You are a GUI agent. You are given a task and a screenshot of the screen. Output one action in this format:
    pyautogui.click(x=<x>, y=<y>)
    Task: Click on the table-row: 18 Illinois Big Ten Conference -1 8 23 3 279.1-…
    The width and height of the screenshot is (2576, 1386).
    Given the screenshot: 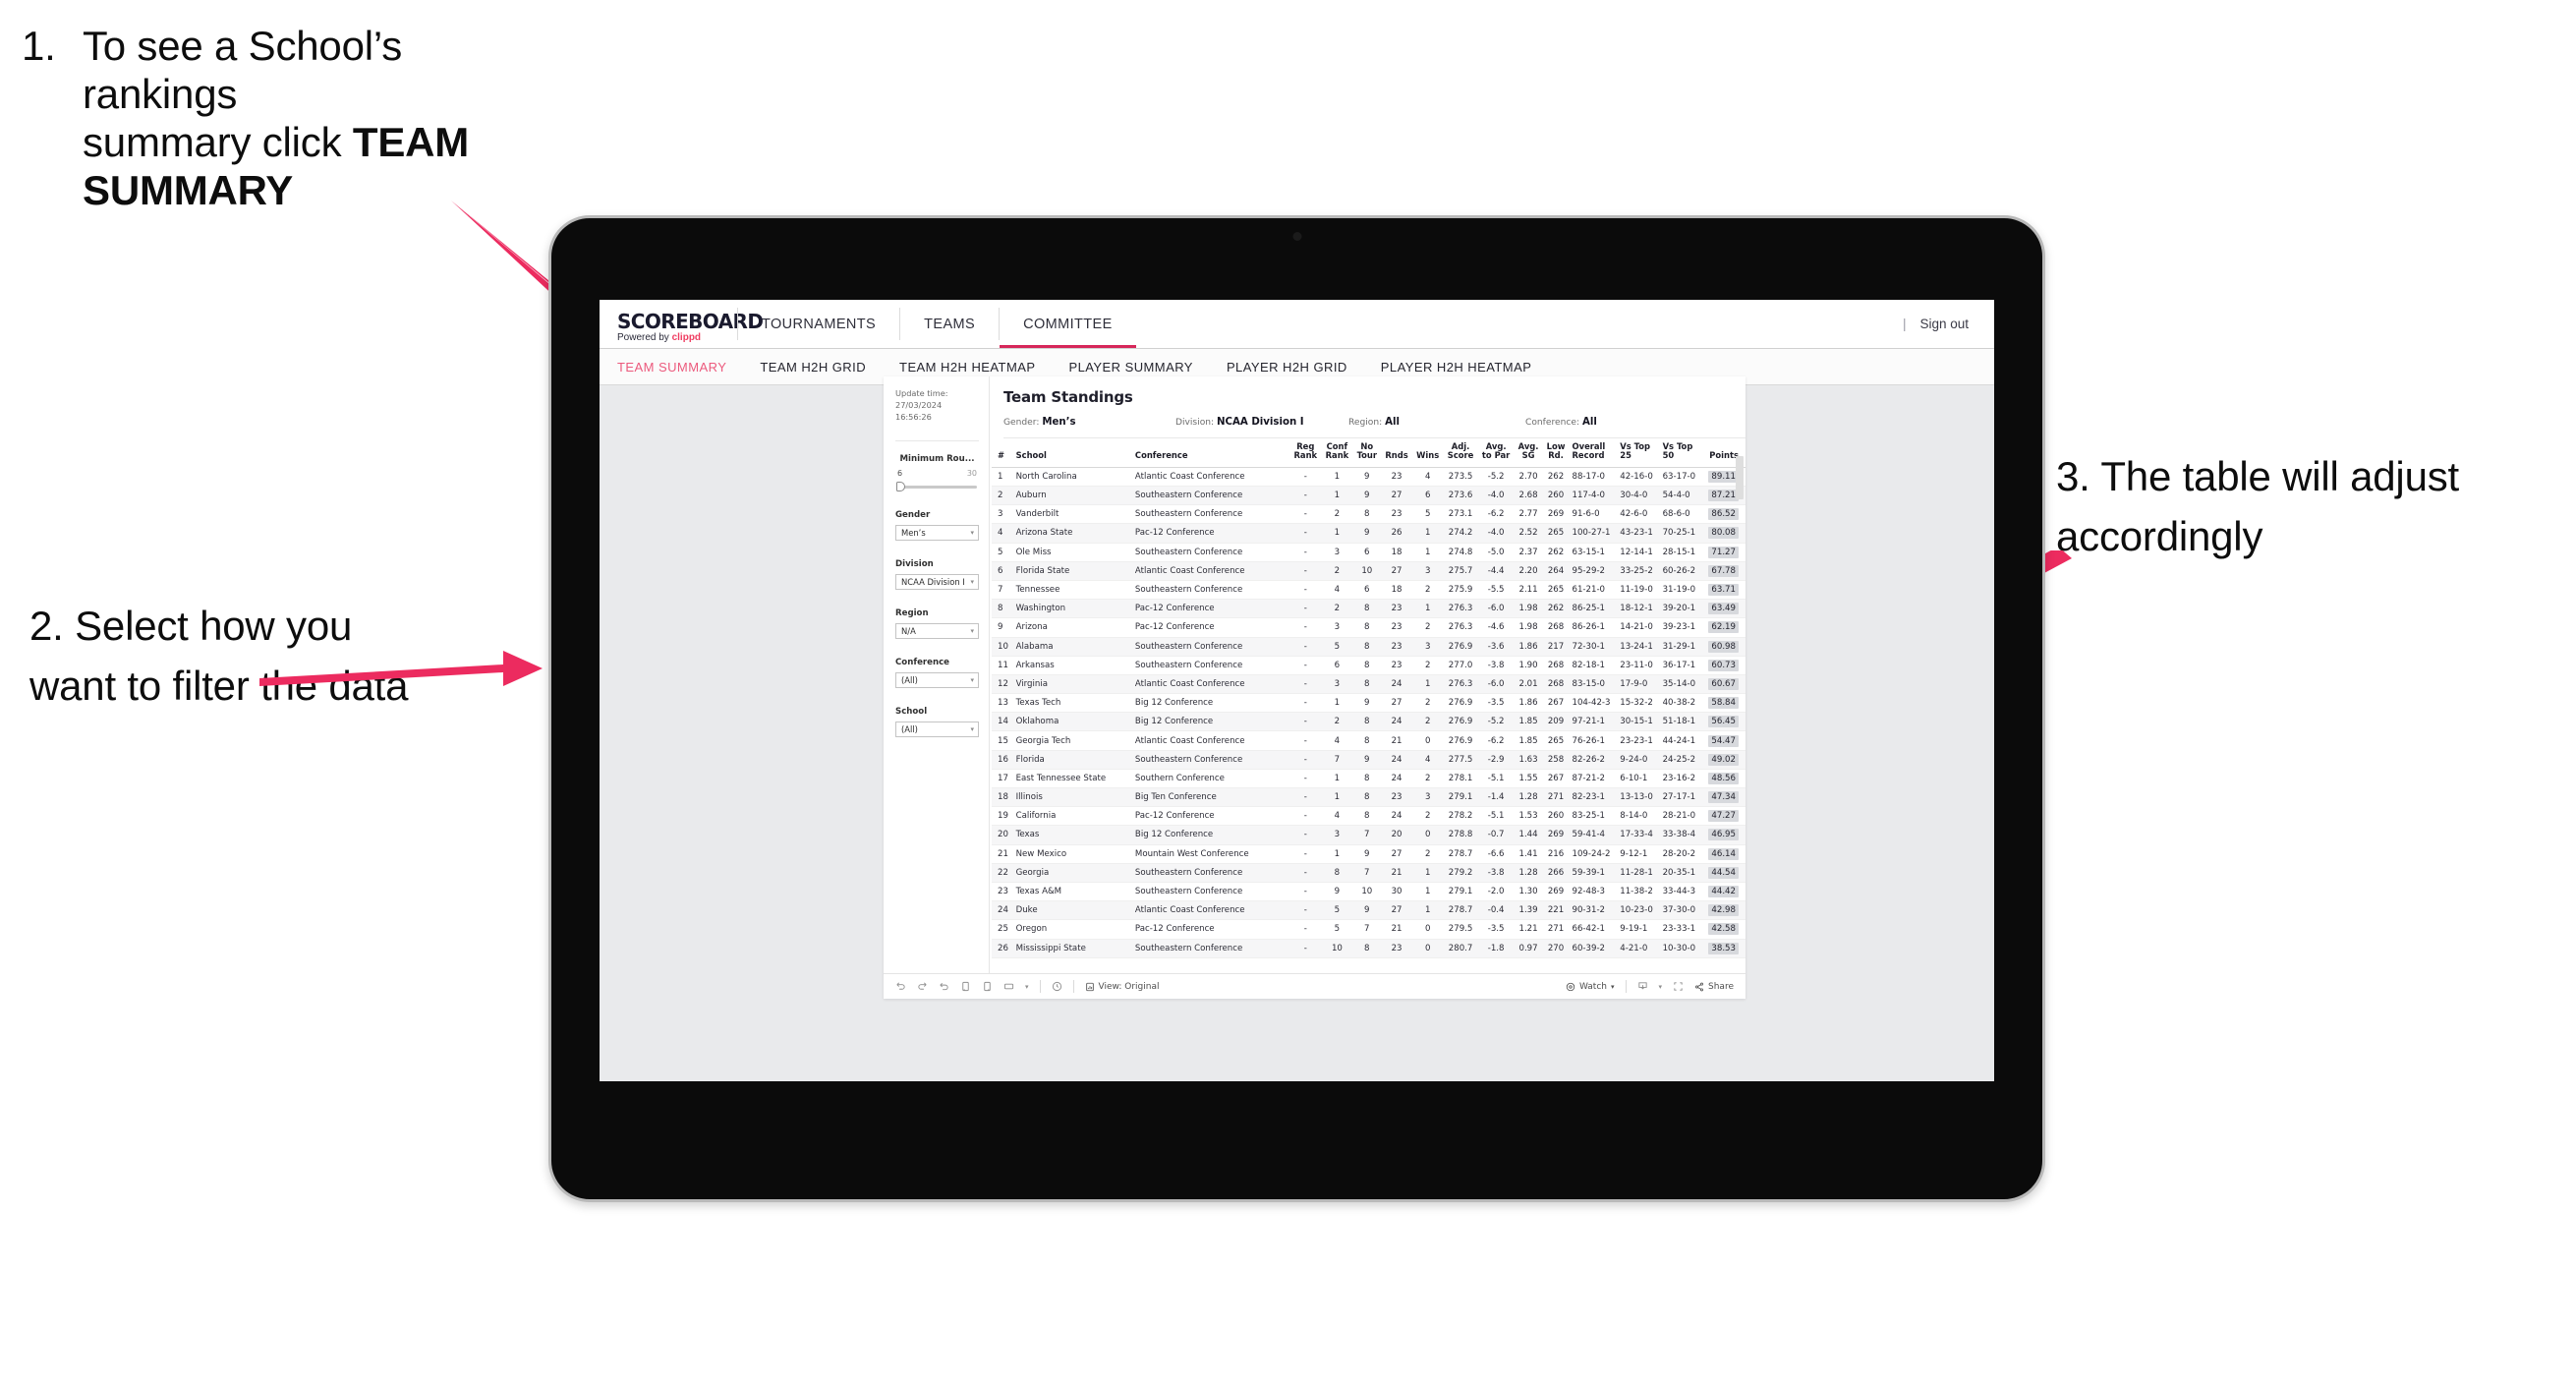 What is the action you would take?
    pyautogui.click(x=1369, y=797)
    